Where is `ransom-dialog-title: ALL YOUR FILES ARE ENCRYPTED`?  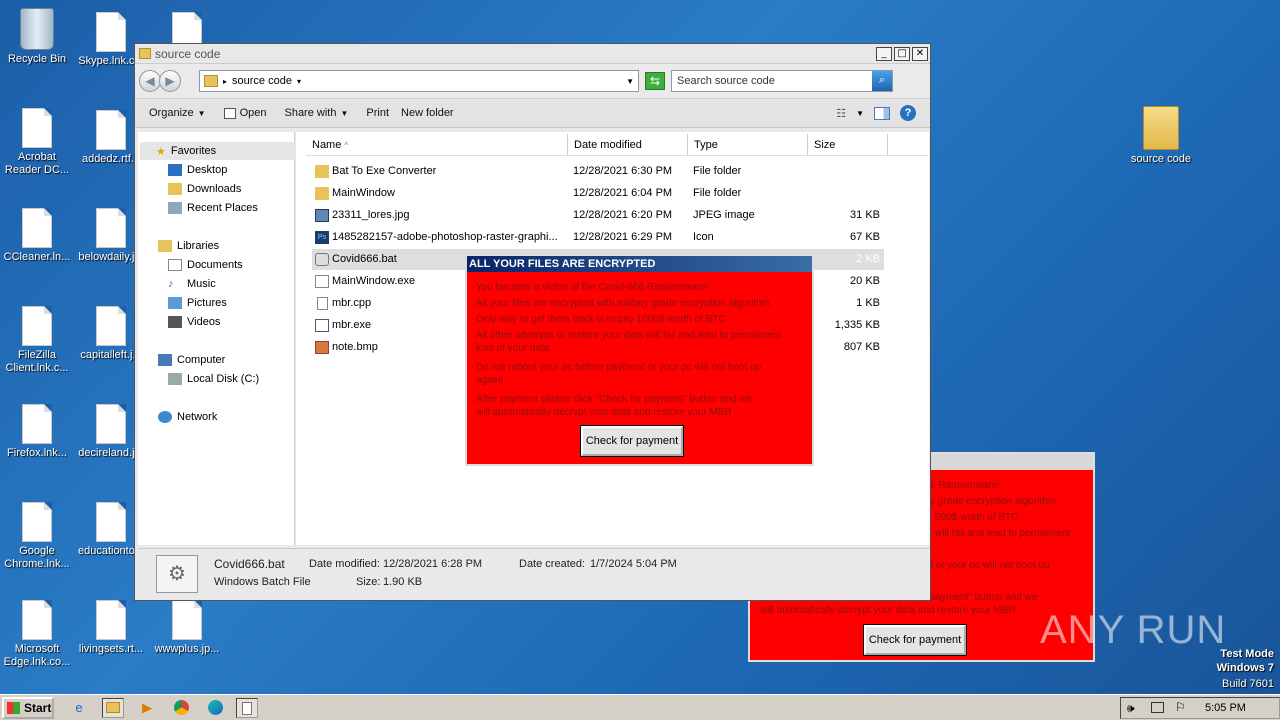
ransom-dialog-title: ALL YOUR FILES ARE ENCRYPTED is located at coordinates (639, 264).